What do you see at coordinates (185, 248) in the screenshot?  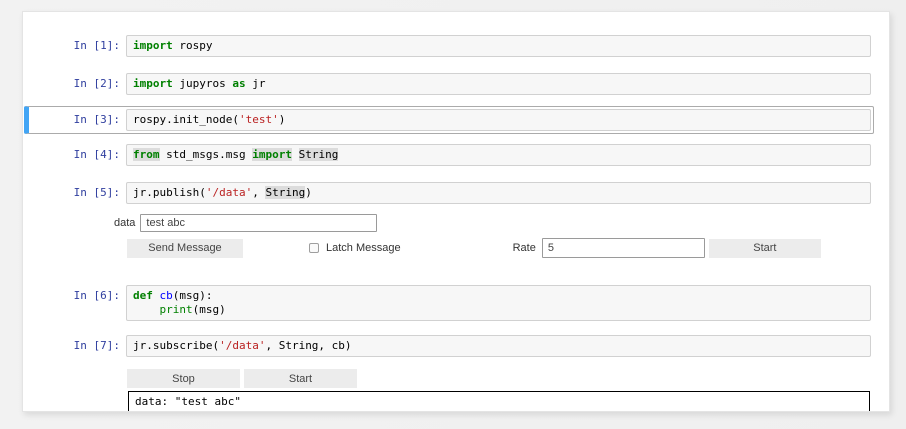 I see `send-message-button: Send Message` at bounding box center [185, 248].